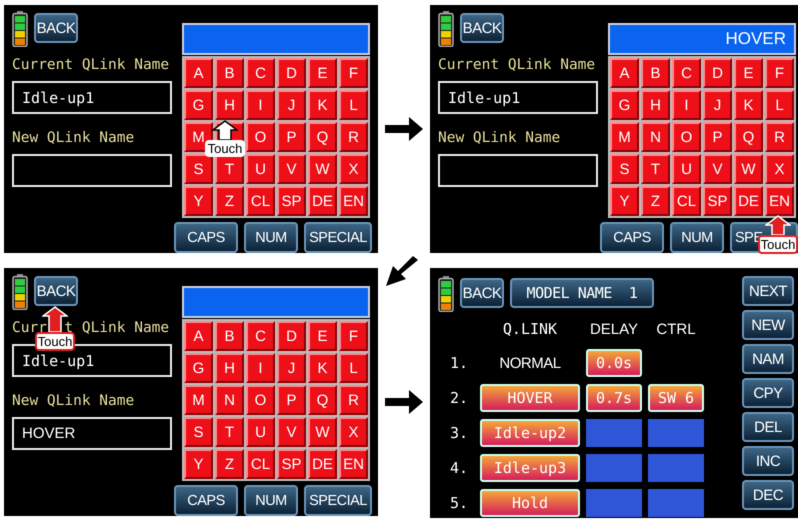  What do you see at coordinates (530, 330) in the screenshot?
I see `column-header: Q.LINK` at bounding box center [530, 330].